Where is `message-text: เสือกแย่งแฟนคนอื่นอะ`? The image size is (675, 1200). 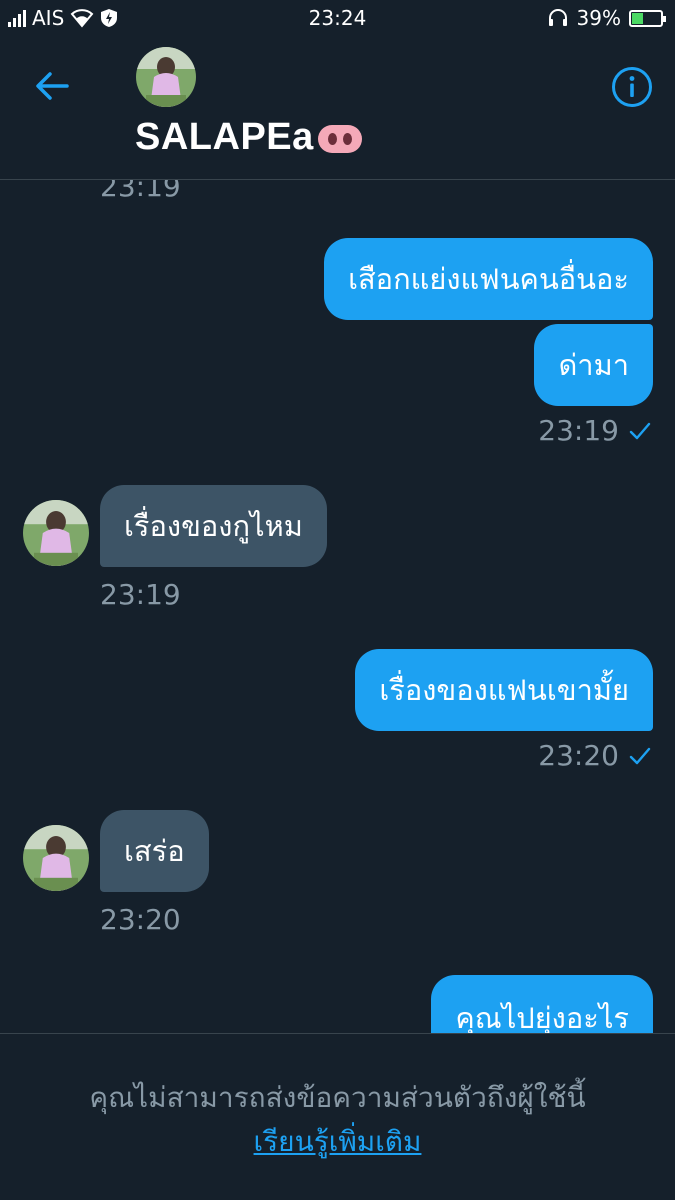 message-text: เสือกแย่งแฟนคนอื่นอะ is located at coordinates (488, 279).